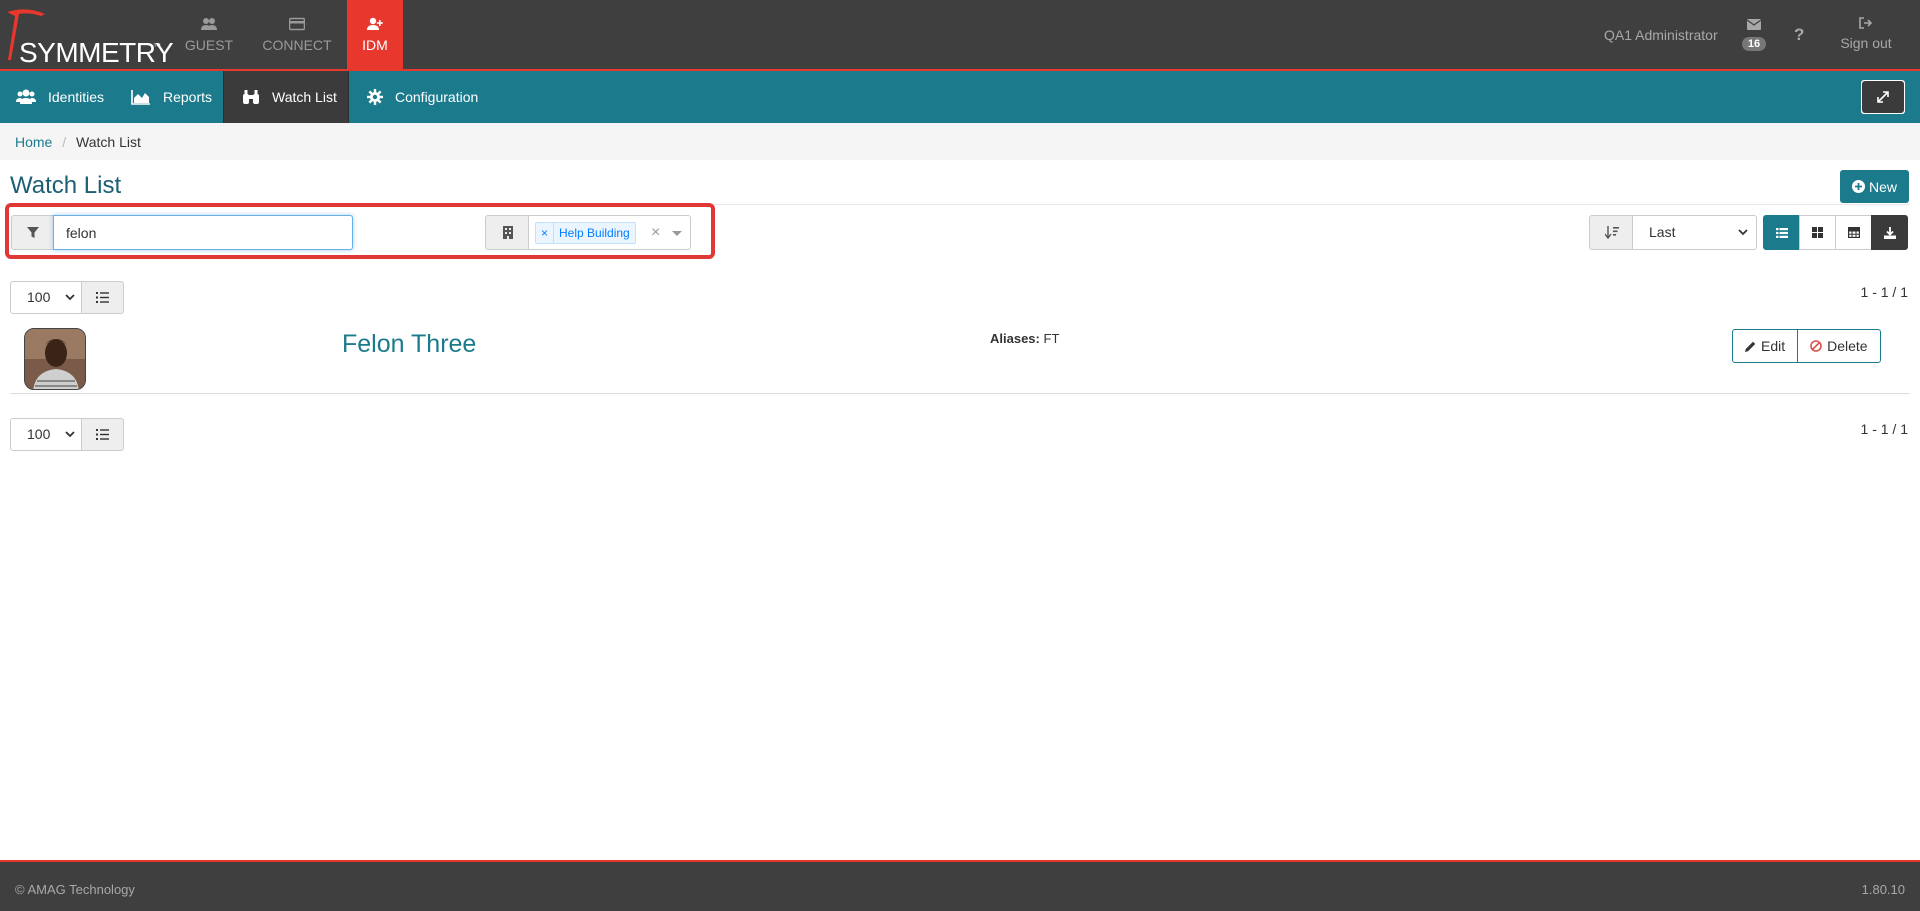 This screenshot has height=911, width=1920. What do you see at coordinates (140, 97) in the screenshot?
I see `area-chart-icon` at bounding box center [140, 97].